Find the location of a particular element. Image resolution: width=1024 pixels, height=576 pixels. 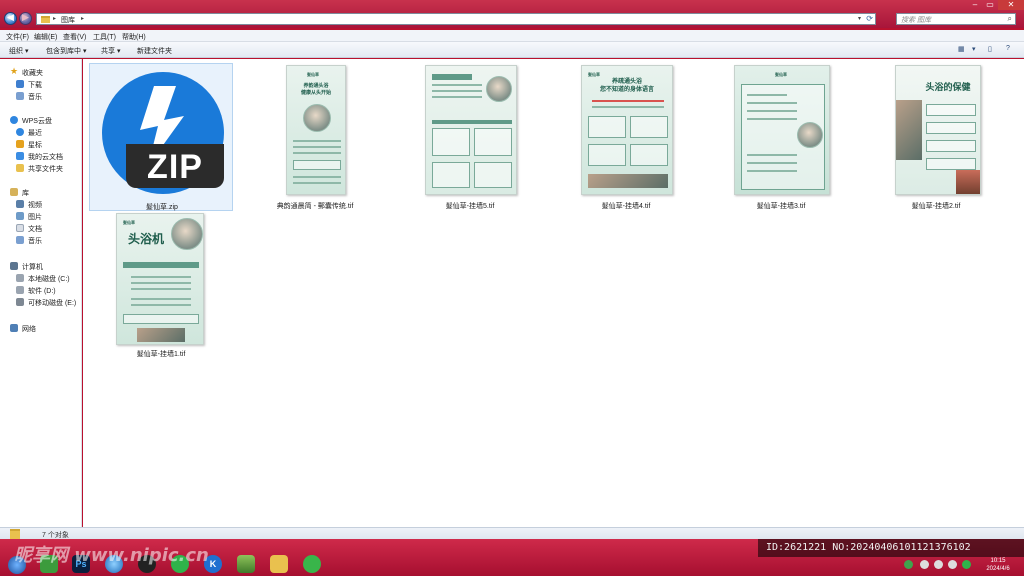

file-item: 髮仙草 头浴机 髮仙草-挂墙1.tif is located at coordinates (161, 285).